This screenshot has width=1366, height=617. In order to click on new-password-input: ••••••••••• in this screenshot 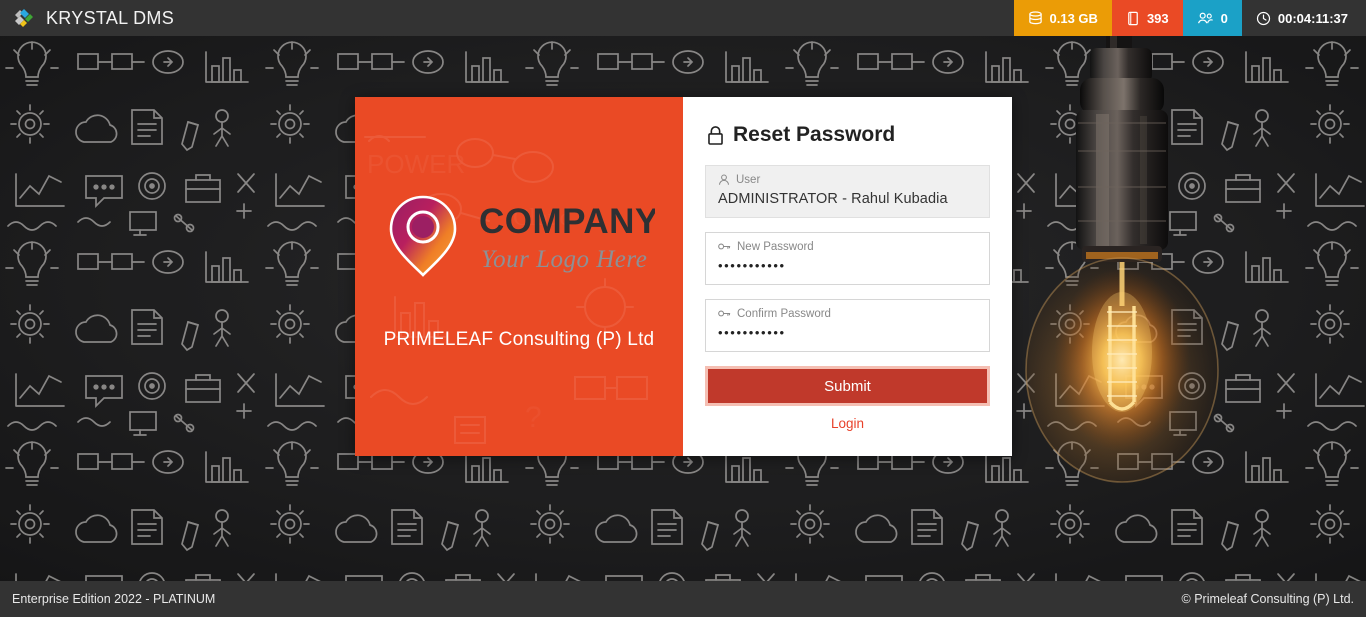, I will do `click(847, 266)`.